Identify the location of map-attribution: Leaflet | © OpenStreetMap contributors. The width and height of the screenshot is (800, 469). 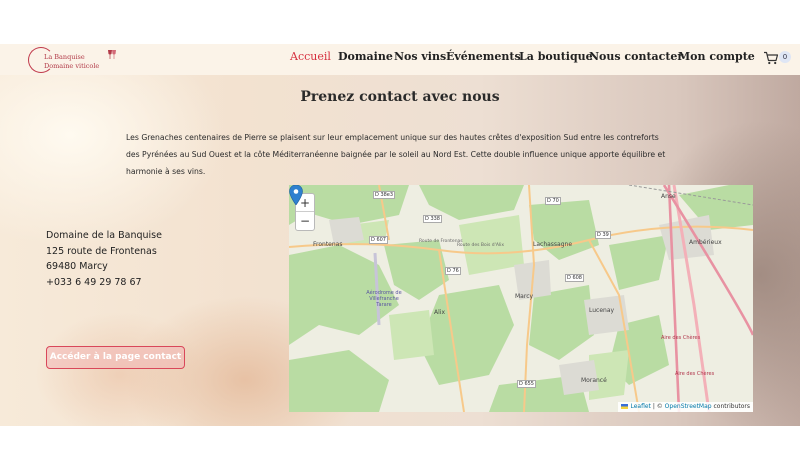
(685, 407).